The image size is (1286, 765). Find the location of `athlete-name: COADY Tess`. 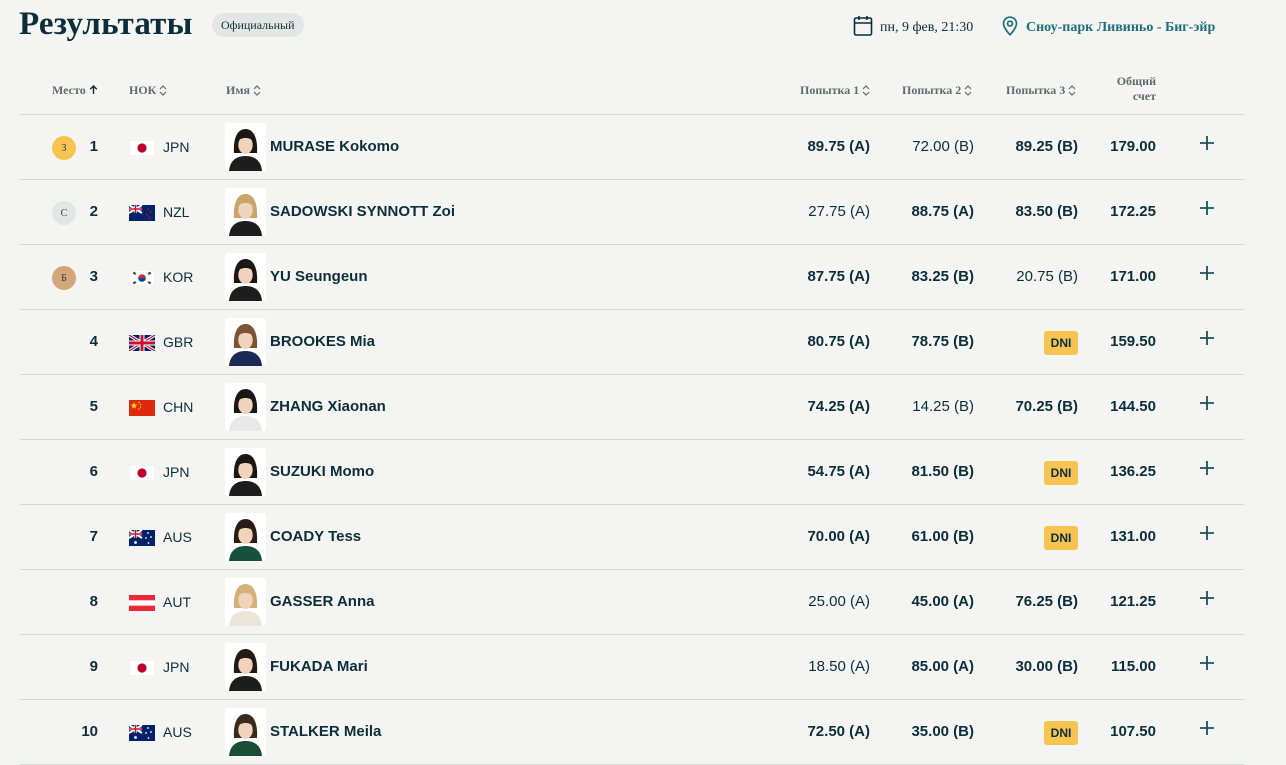

athlete-name: COADY Tess is located at coordinates (315, 536).